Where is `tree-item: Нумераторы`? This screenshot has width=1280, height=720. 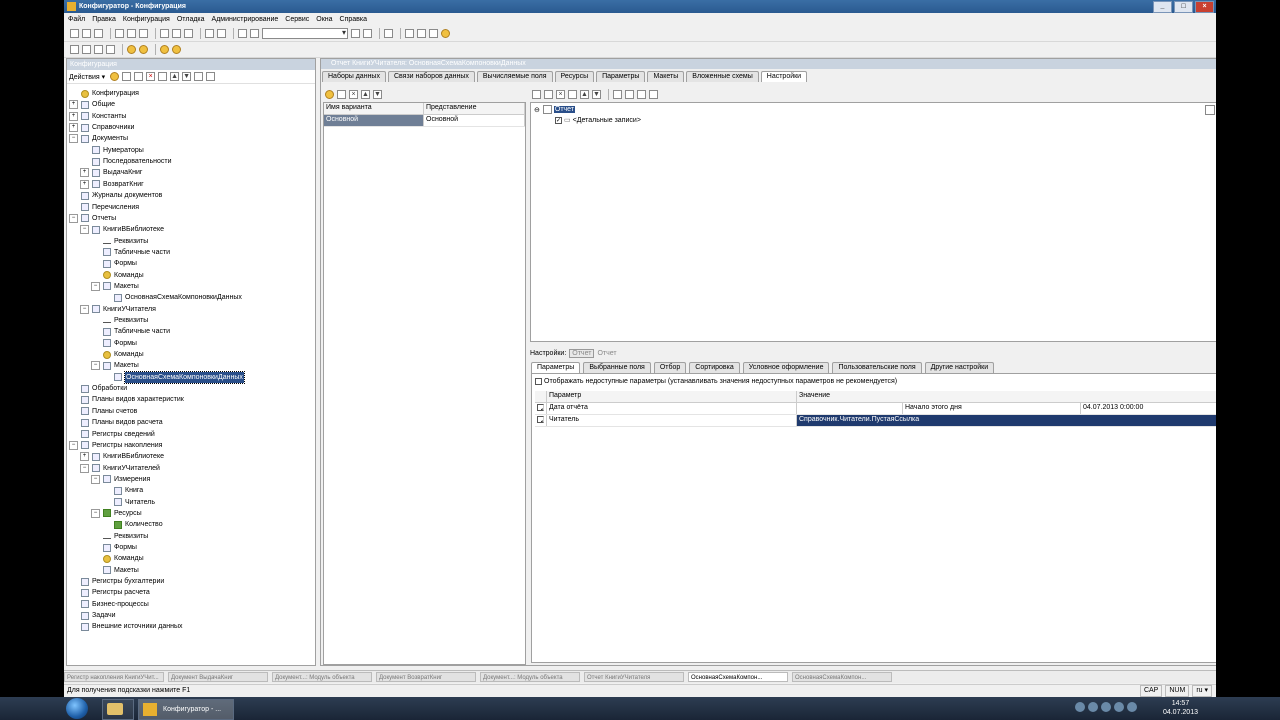
tree-item: Нумераторы is located at coordinates (112, 150).